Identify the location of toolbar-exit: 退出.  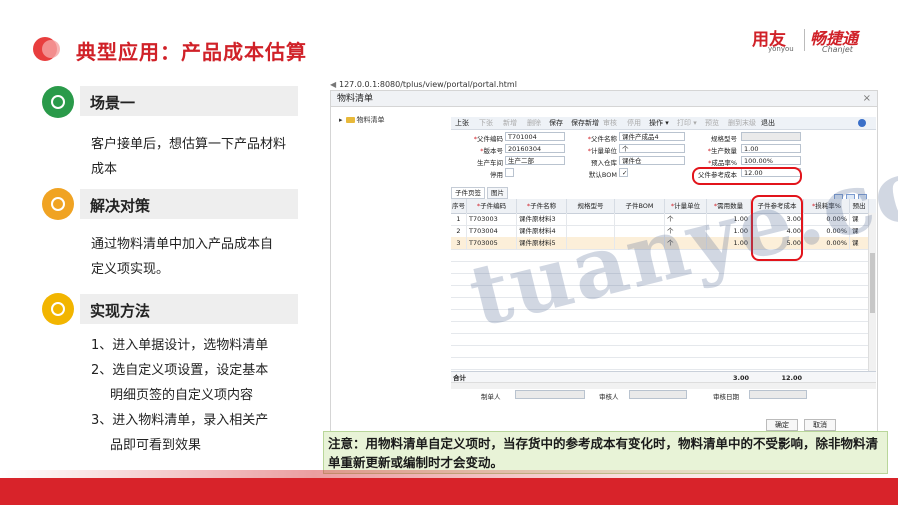
(768, 123).